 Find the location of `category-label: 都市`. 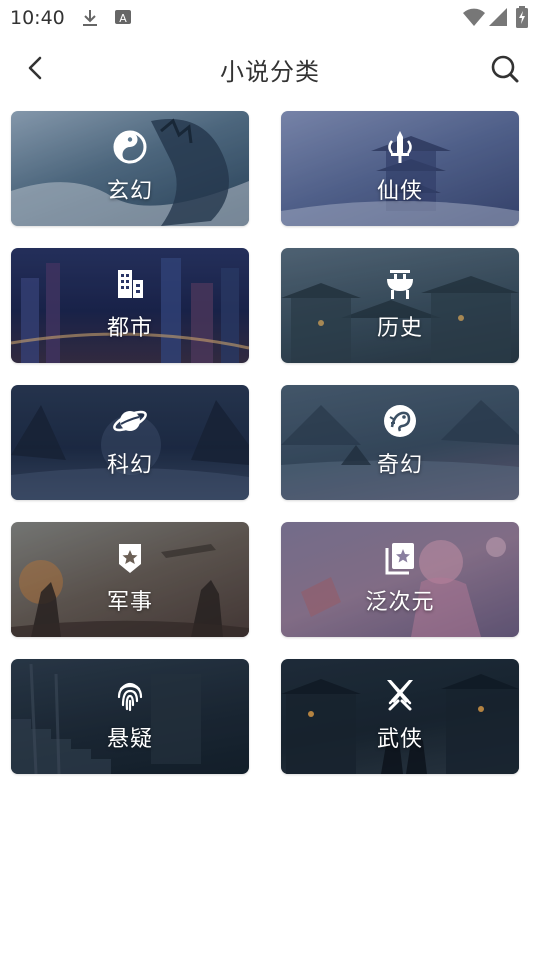

category-label: 都市 is located at coordinates (129, 328).